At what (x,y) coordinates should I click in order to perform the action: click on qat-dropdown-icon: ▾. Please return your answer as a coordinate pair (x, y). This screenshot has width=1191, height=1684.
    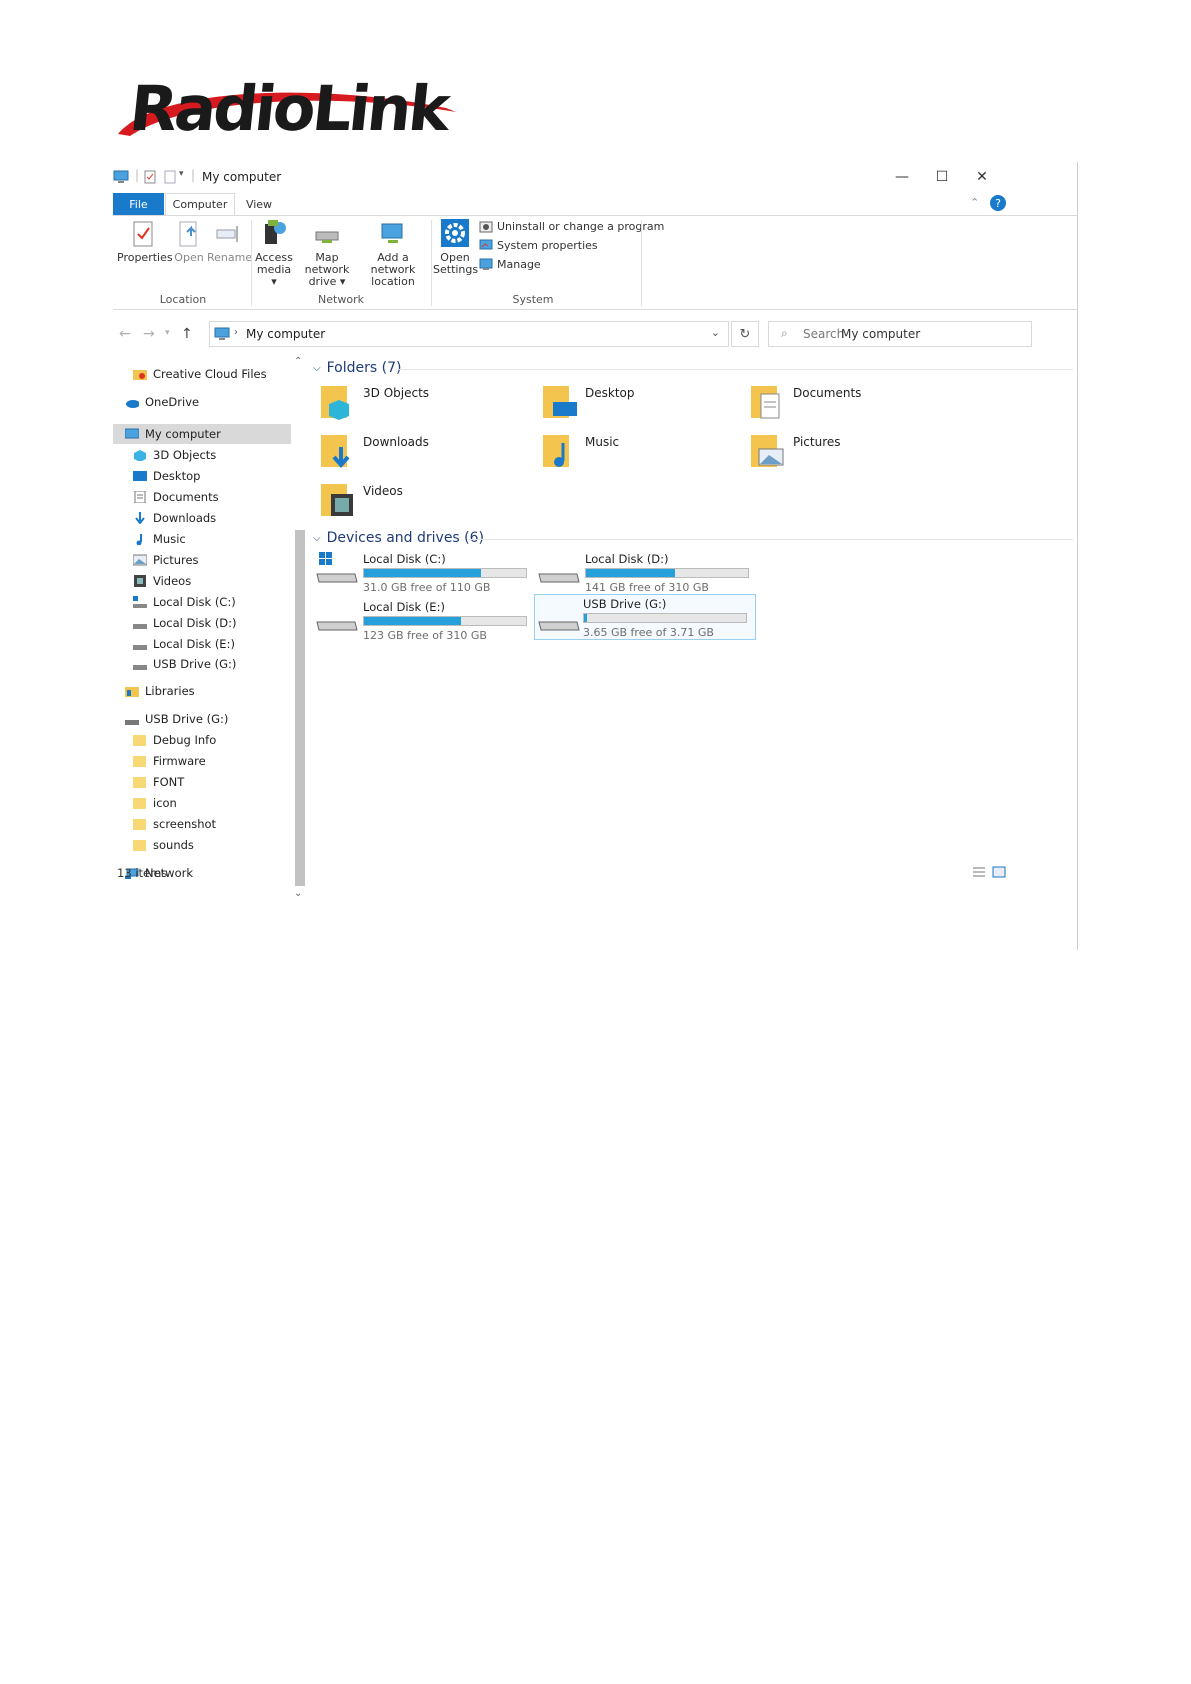
    Looking at the image, I should click on (181, 174).